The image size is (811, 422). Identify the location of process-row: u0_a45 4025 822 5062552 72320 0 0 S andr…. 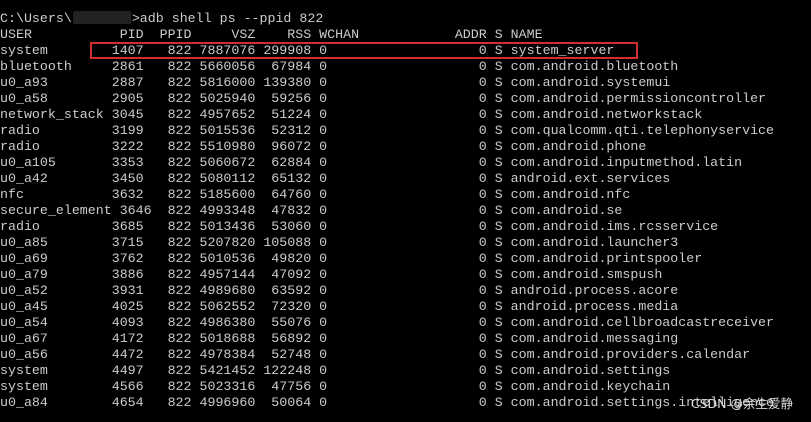
(339, 306).